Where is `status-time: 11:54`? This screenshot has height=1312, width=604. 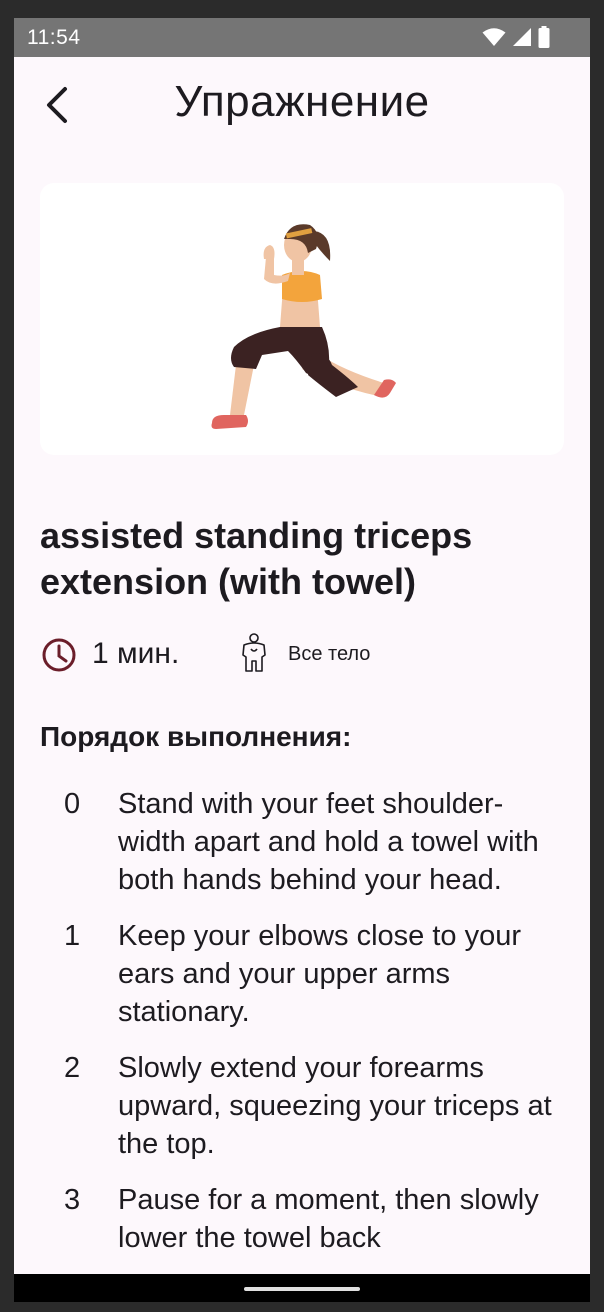
status-time: 11:54 is located at coordinates (54, 37).